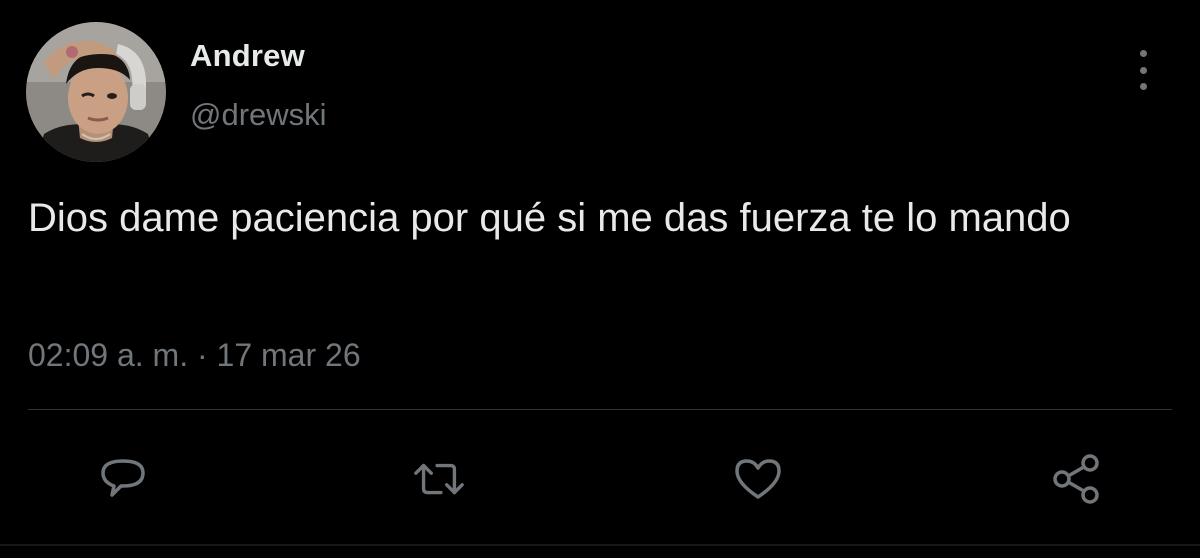 This screenshot has width=1200, height=558. Describe the element at coordinates (194, 355) in the screenshot. I see `tweet-timestamp: 02:09 a. m. · 17 mar 26` at that location.